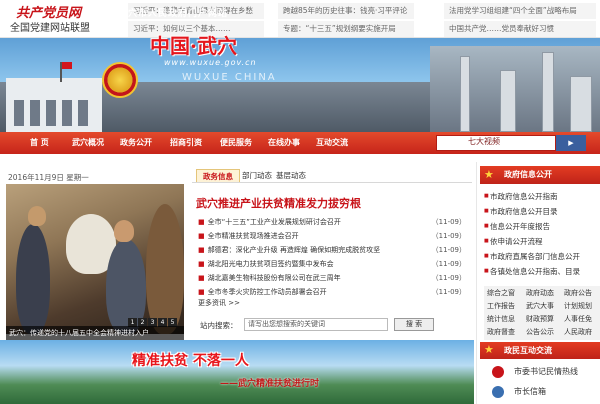 The height and width of the screenshot is (404, 600). I want to click on gov-info-link: 信息公开年度报告, so click(542, 226).